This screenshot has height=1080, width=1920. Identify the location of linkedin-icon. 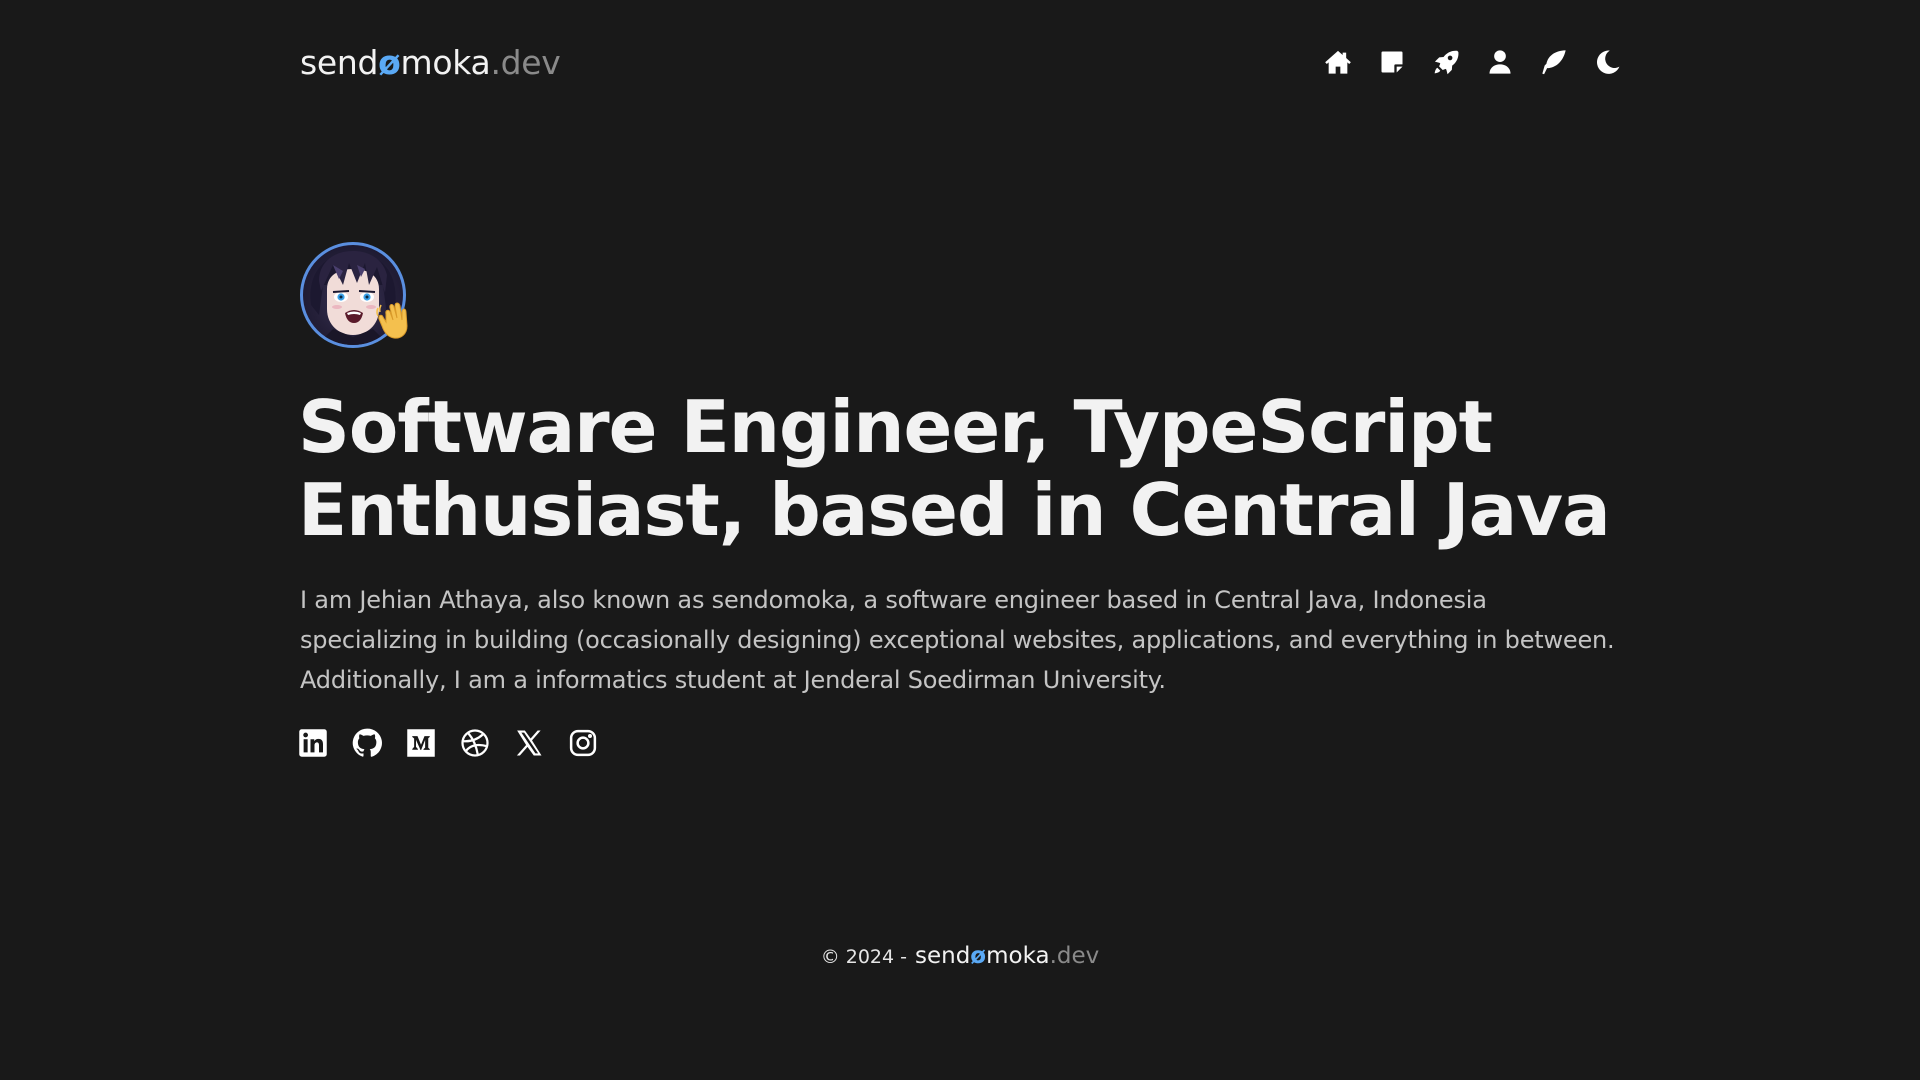
(313, 743).